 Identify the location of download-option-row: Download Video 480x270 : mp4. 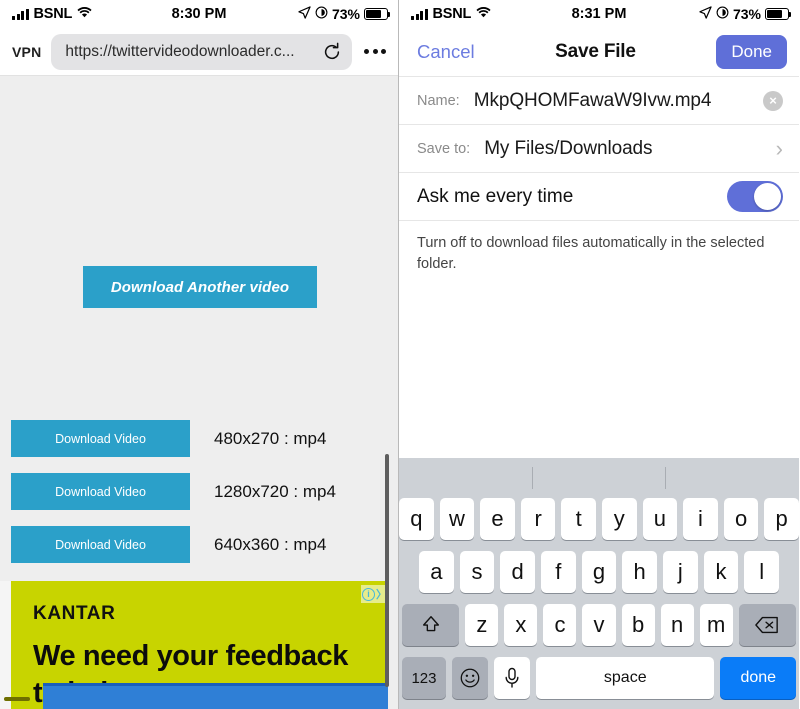
(168, 438).